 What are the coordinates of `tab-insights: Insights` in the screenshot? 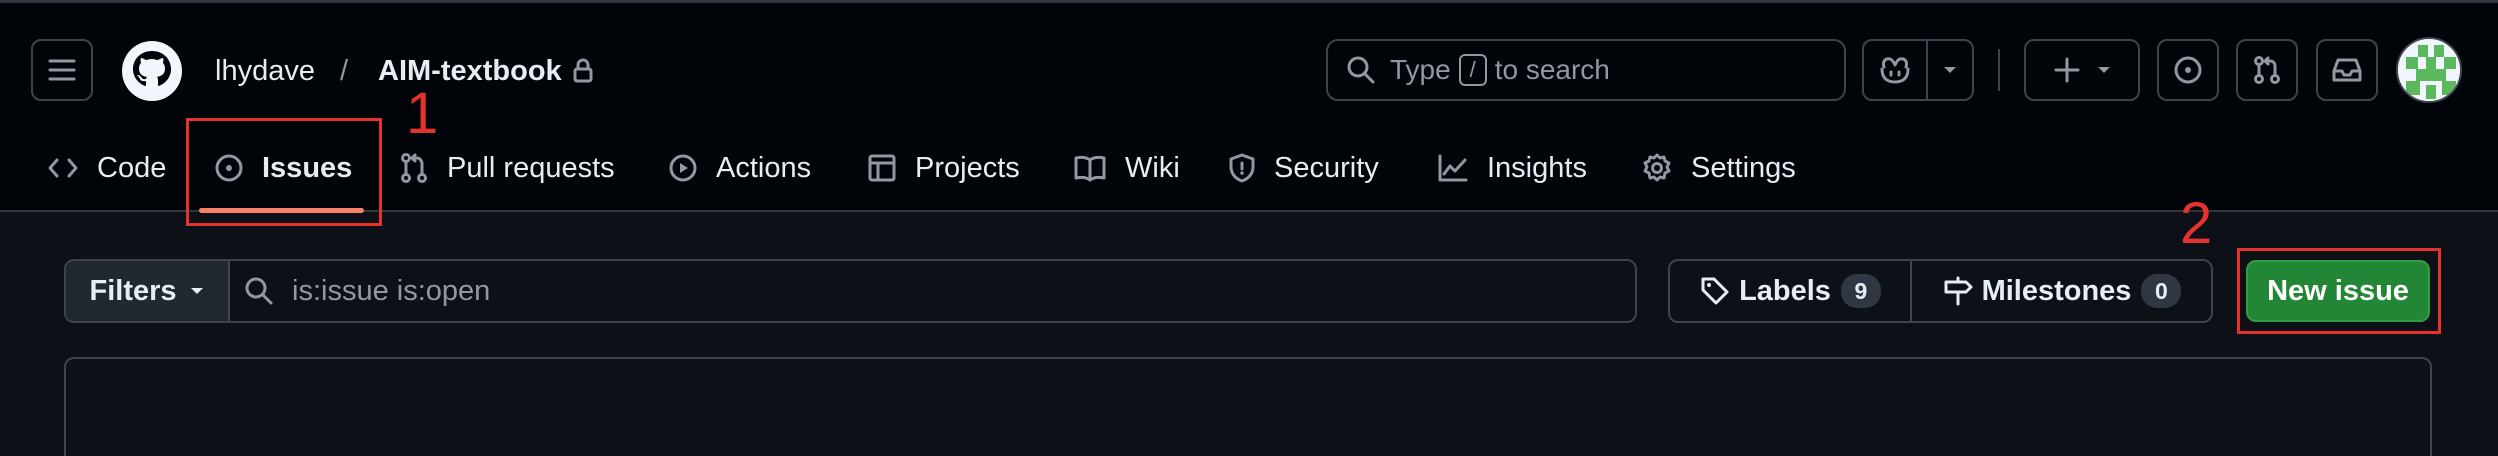 It's located at (1512, 168).